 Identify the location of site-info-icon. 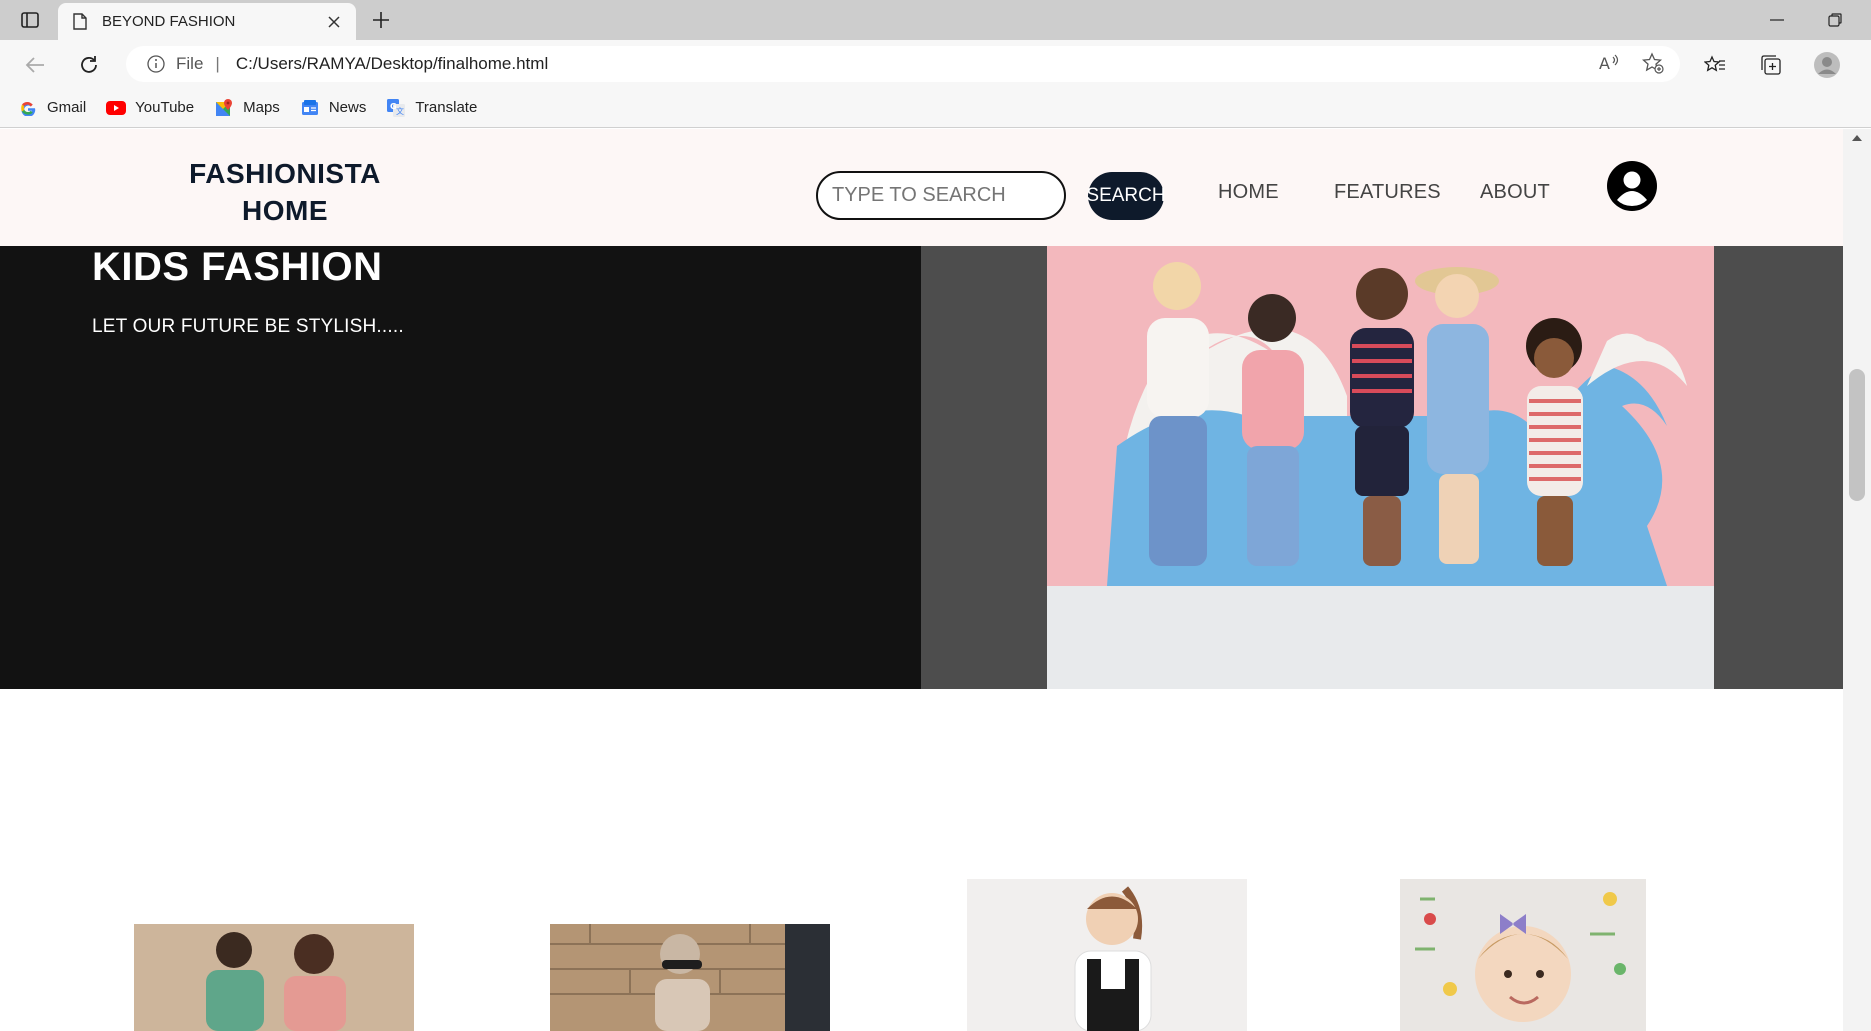
(156, 64).